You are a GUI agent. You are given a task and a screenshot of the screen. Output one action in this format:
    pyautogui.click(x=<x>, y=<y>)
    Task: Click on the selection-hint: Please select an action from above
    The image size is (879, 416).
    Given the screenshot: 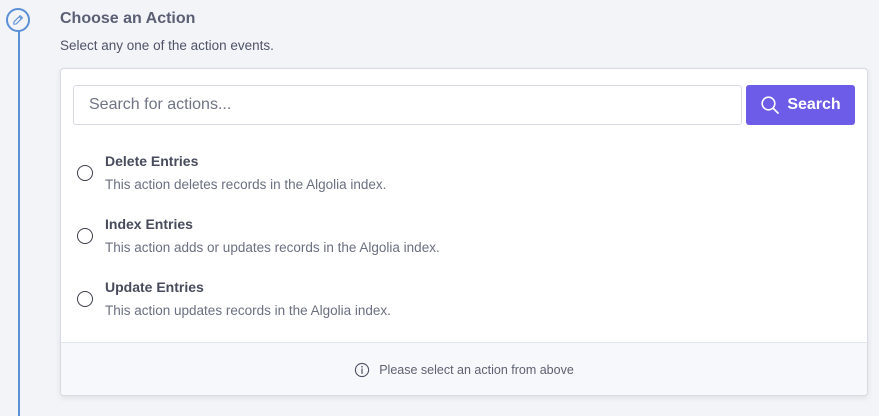 What is the action you would take?
    pyautogui.click(x=464, y=368)
    